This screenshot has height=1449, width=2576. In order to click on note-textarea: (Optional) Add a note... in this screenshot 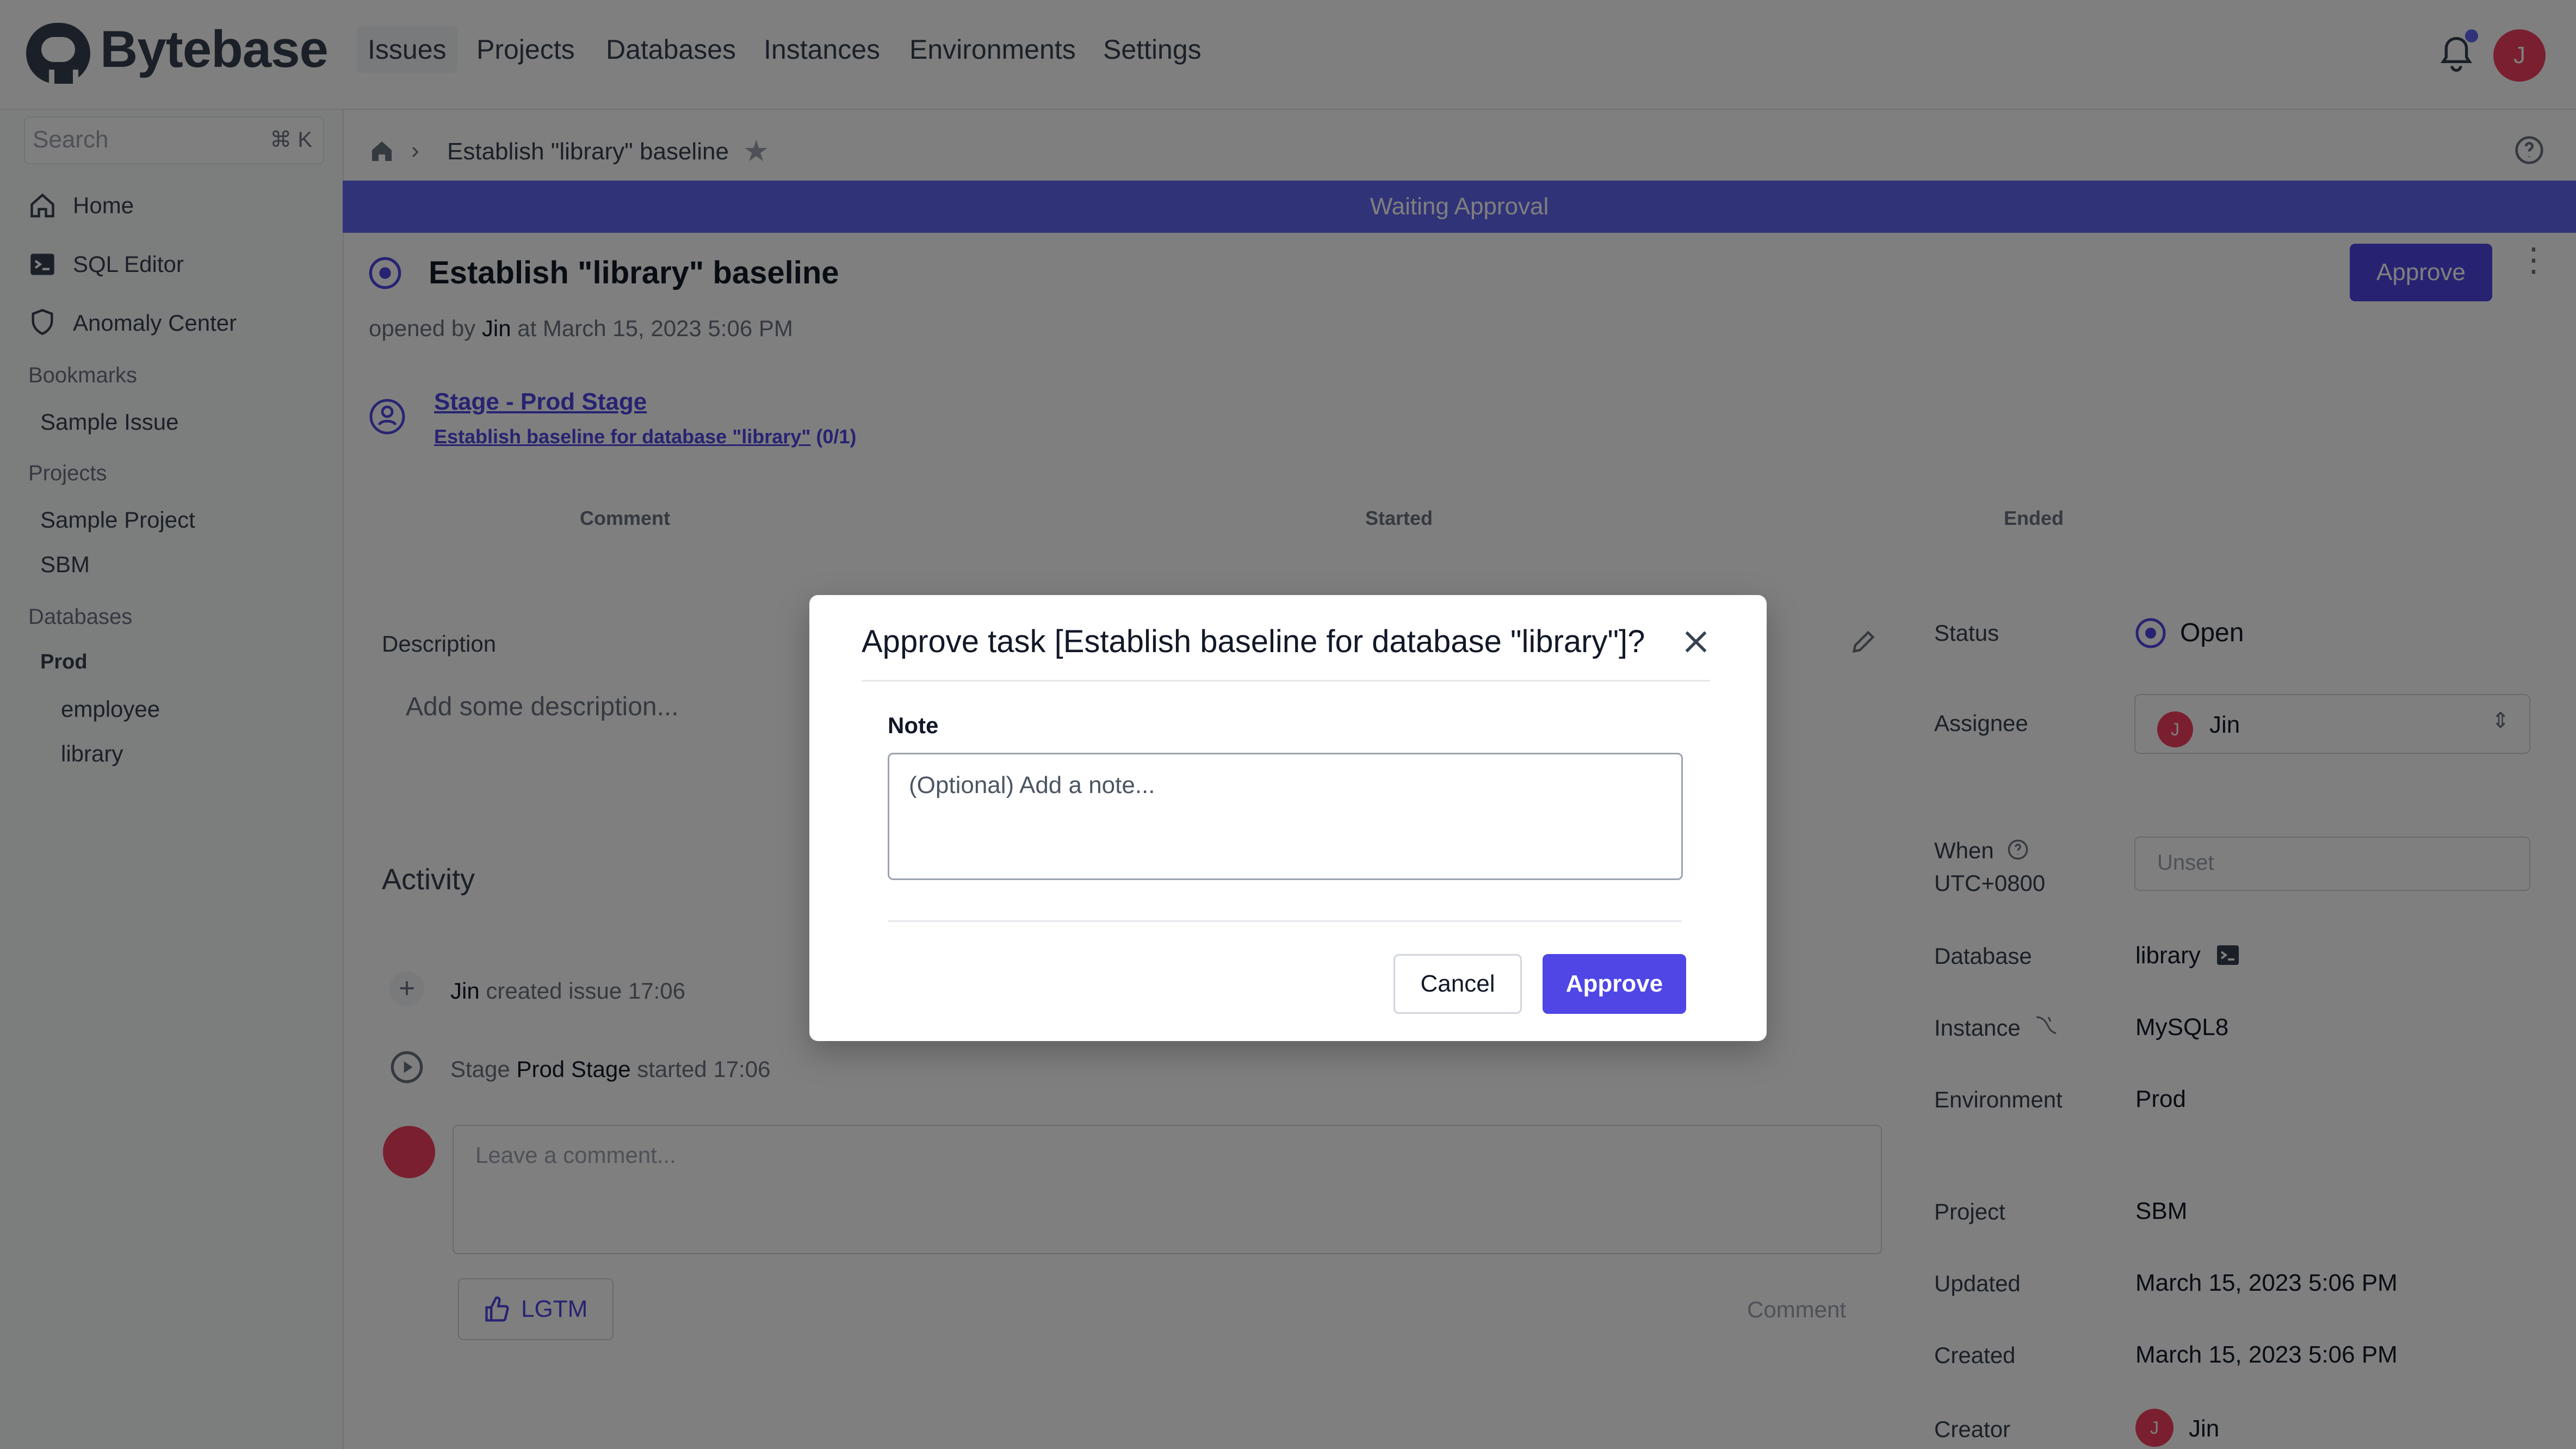, I will do `click(1285, 817)`.